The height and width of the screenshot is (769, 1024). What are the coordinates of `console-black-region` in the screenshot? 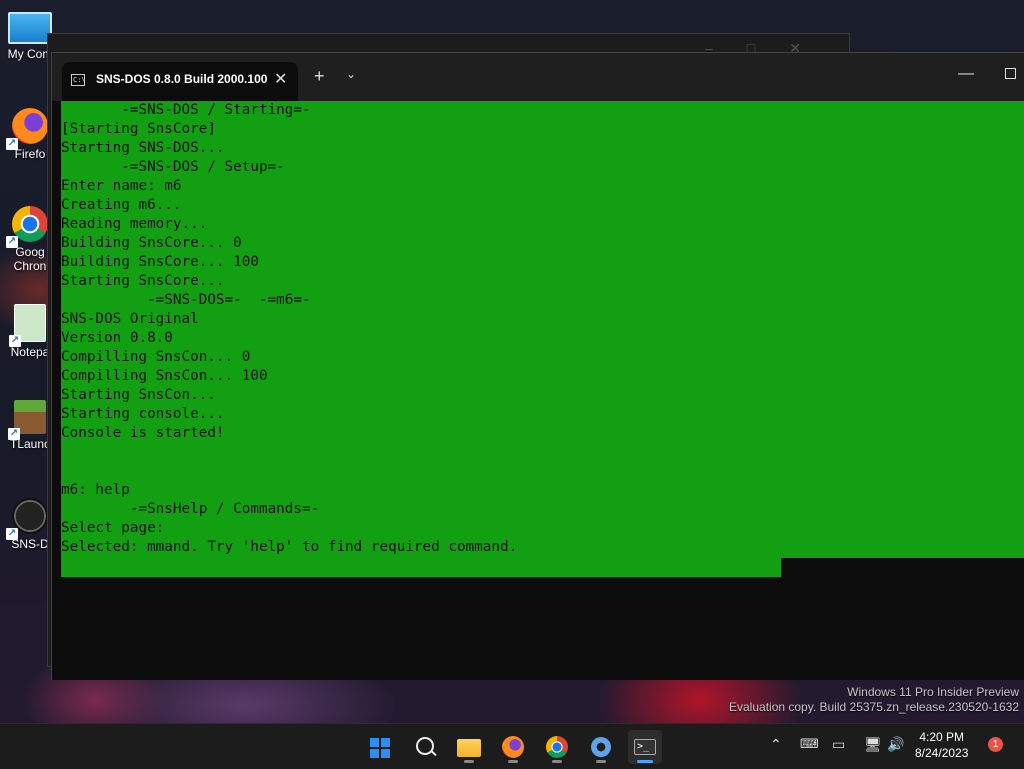 It's located at (902, 568).